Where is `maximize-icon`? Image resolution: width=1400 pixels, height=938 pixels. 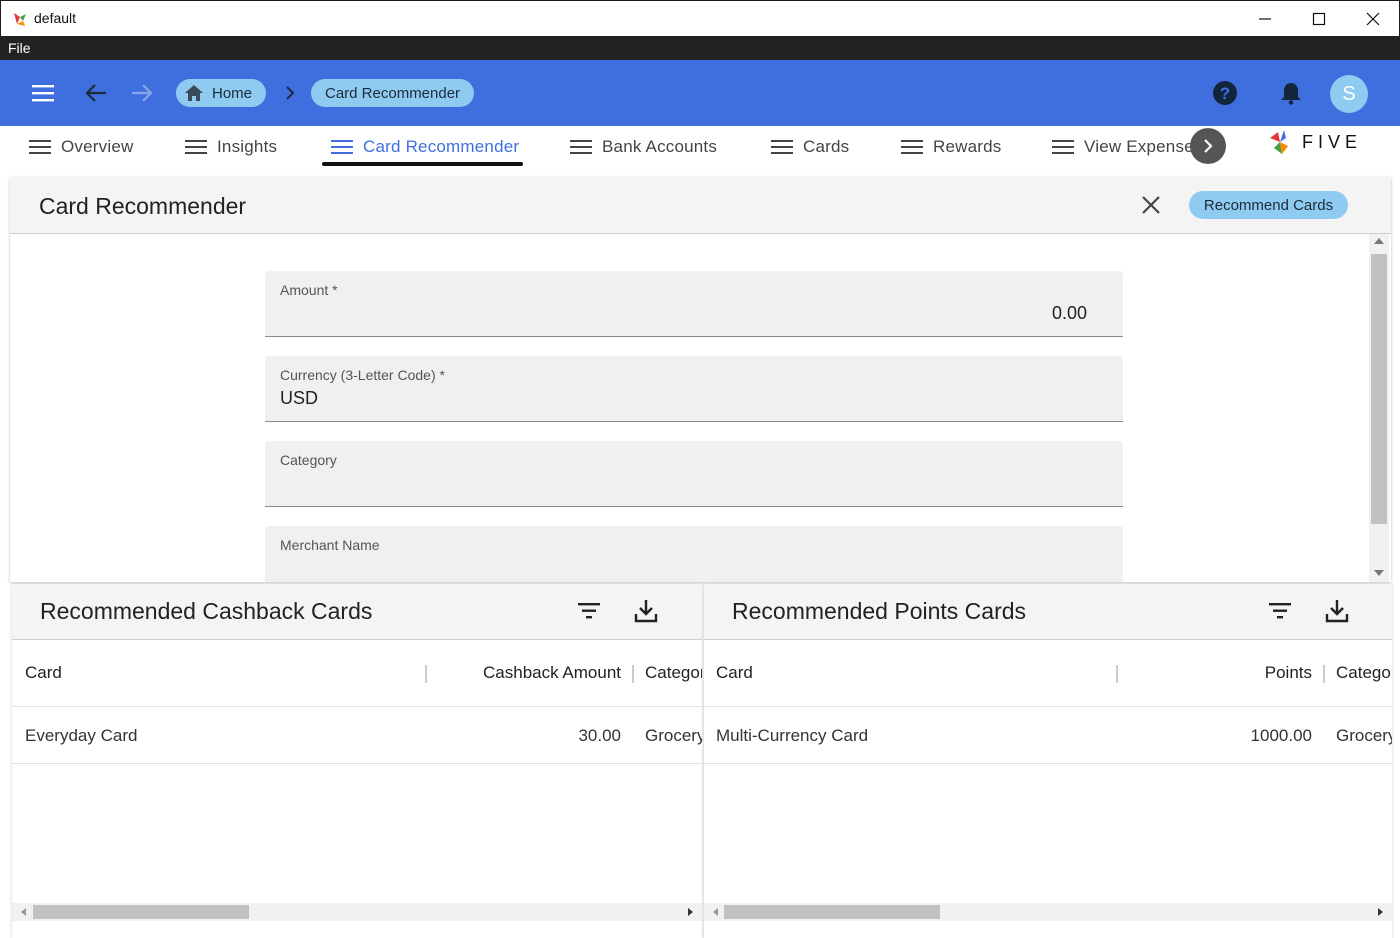
maximize-icon is located at coordinates (1319, 19).